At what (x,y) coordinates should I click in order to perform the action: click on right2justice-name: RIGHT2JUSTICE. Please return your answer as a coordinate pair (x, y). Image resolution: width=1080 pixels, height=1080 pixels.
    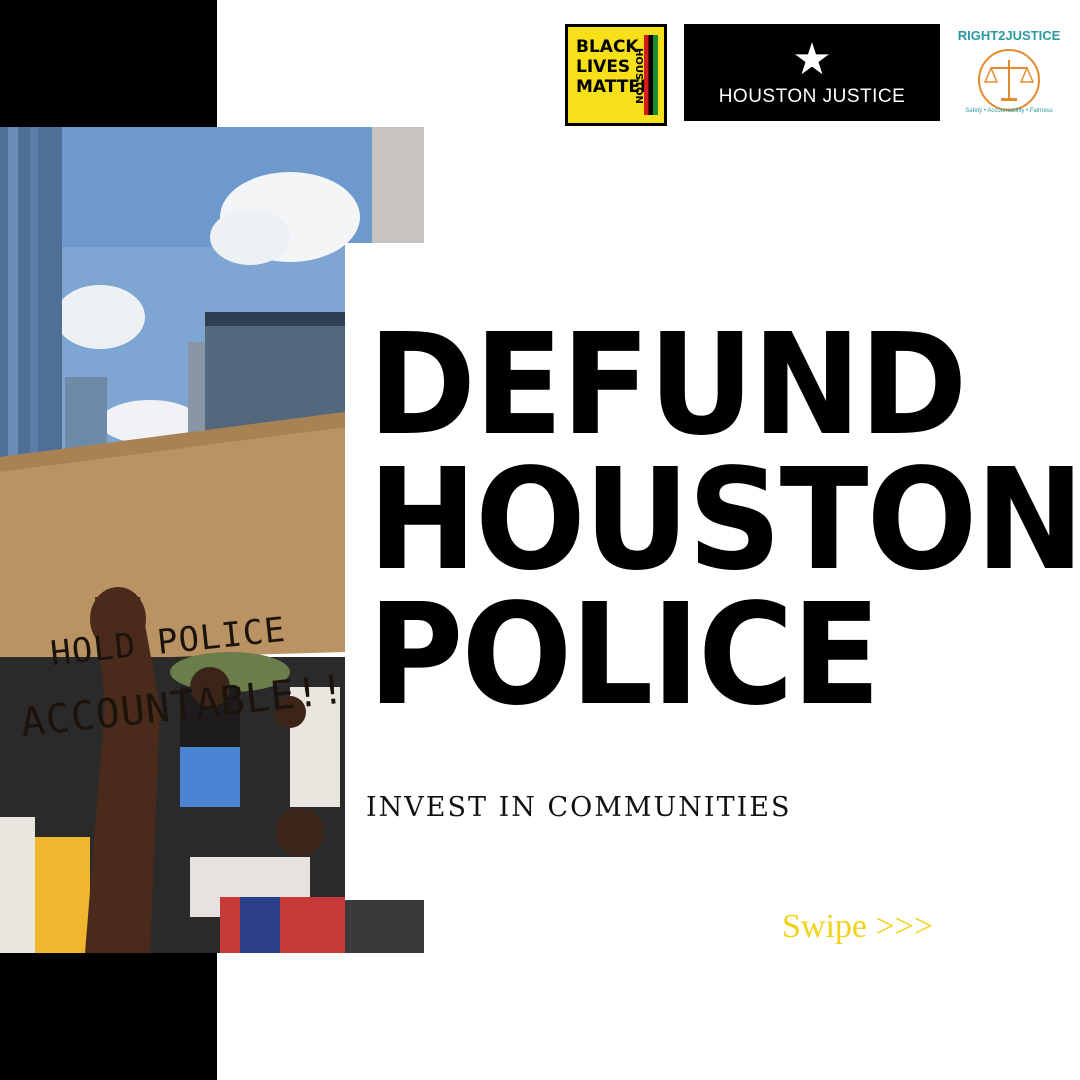
    Looking at the image, I should click on (1009, 35).